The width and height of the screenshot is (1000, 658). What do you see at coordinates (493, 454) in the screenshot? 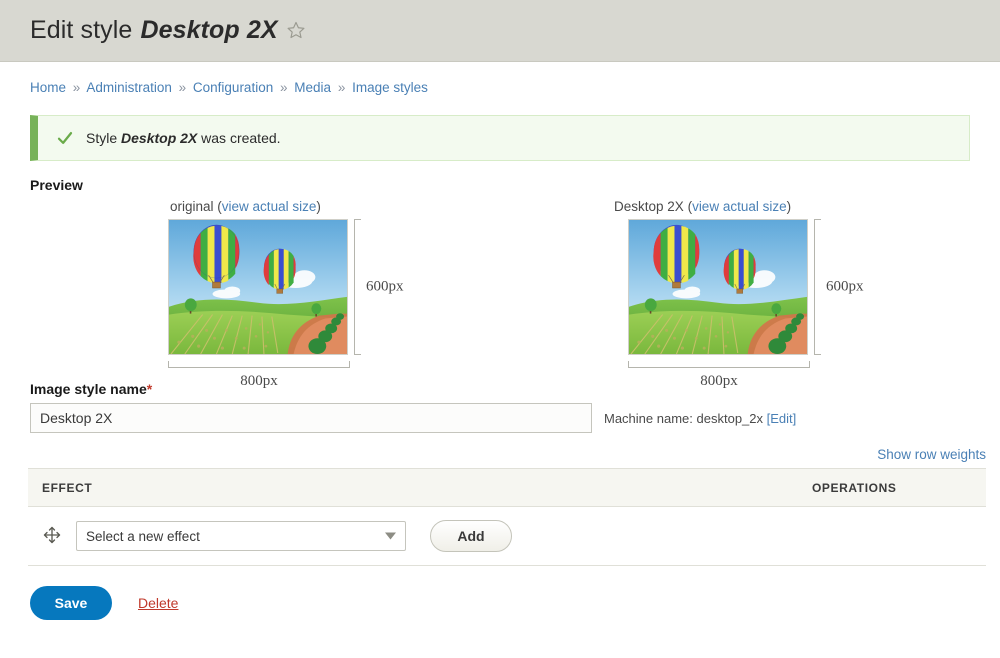
I see `row-weights-container: Show row weights` at bounding box center [493, 454].